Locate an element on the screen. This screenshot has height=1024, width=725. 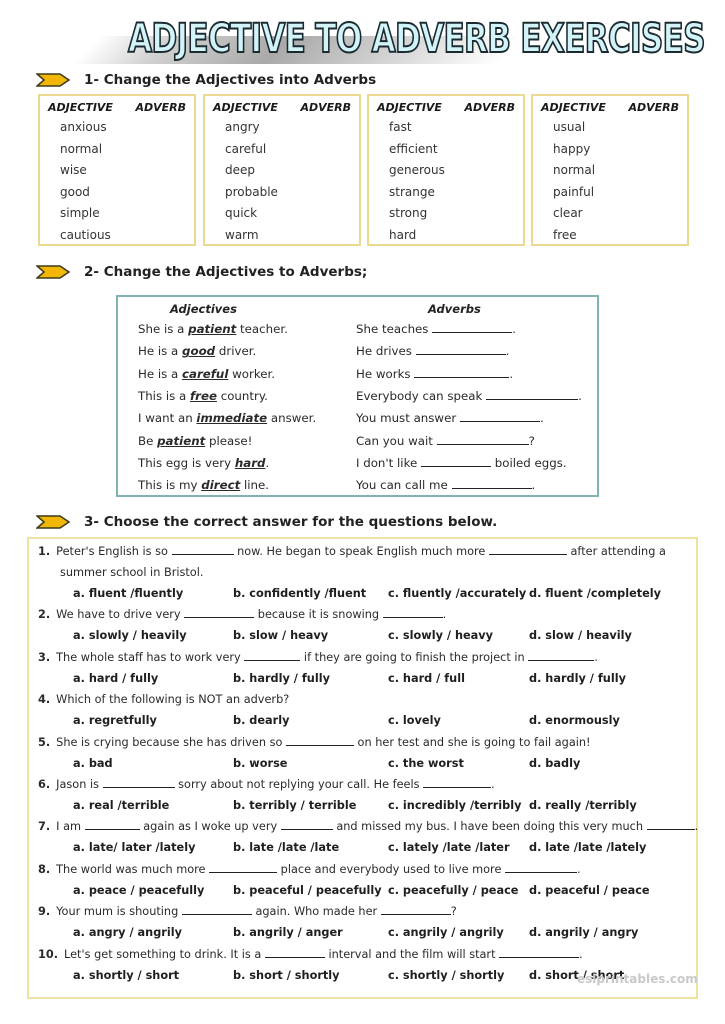
adjective-word: quick is located at coordinates (241, 213).